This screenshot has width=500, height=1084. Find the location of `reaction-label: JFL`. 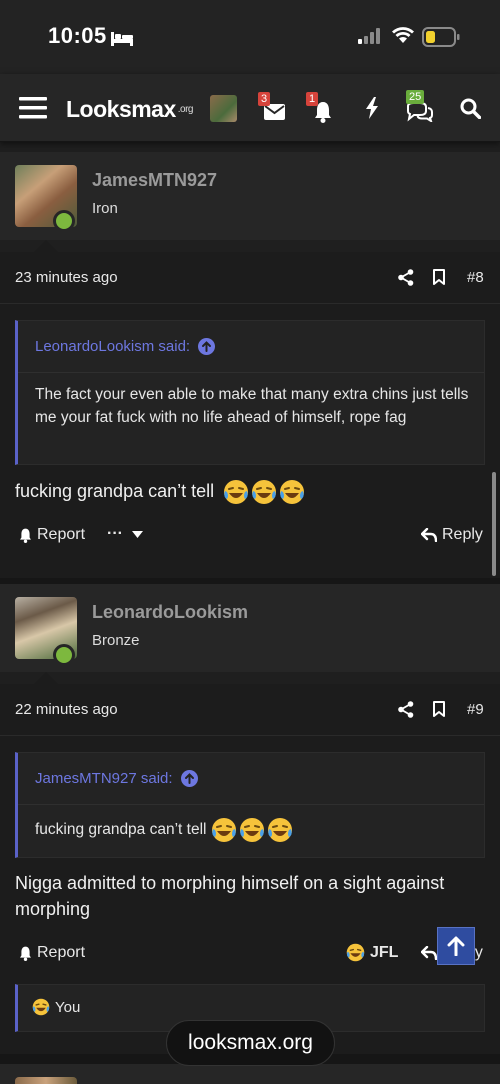

reaction-label: JFL is located at coordinates (384, 952).